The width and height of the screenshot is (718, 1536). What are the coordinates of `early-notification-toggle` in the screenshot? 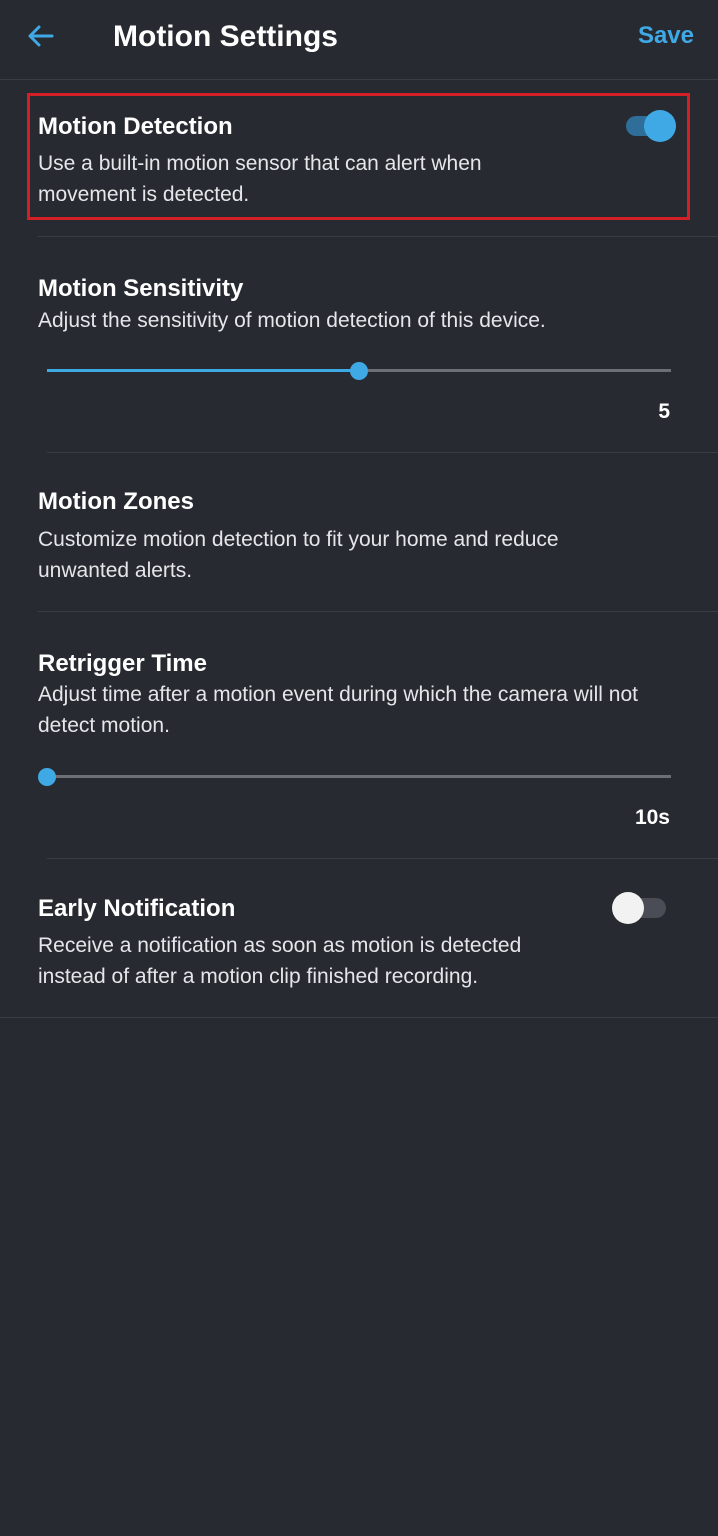 It's located at (639, 908).